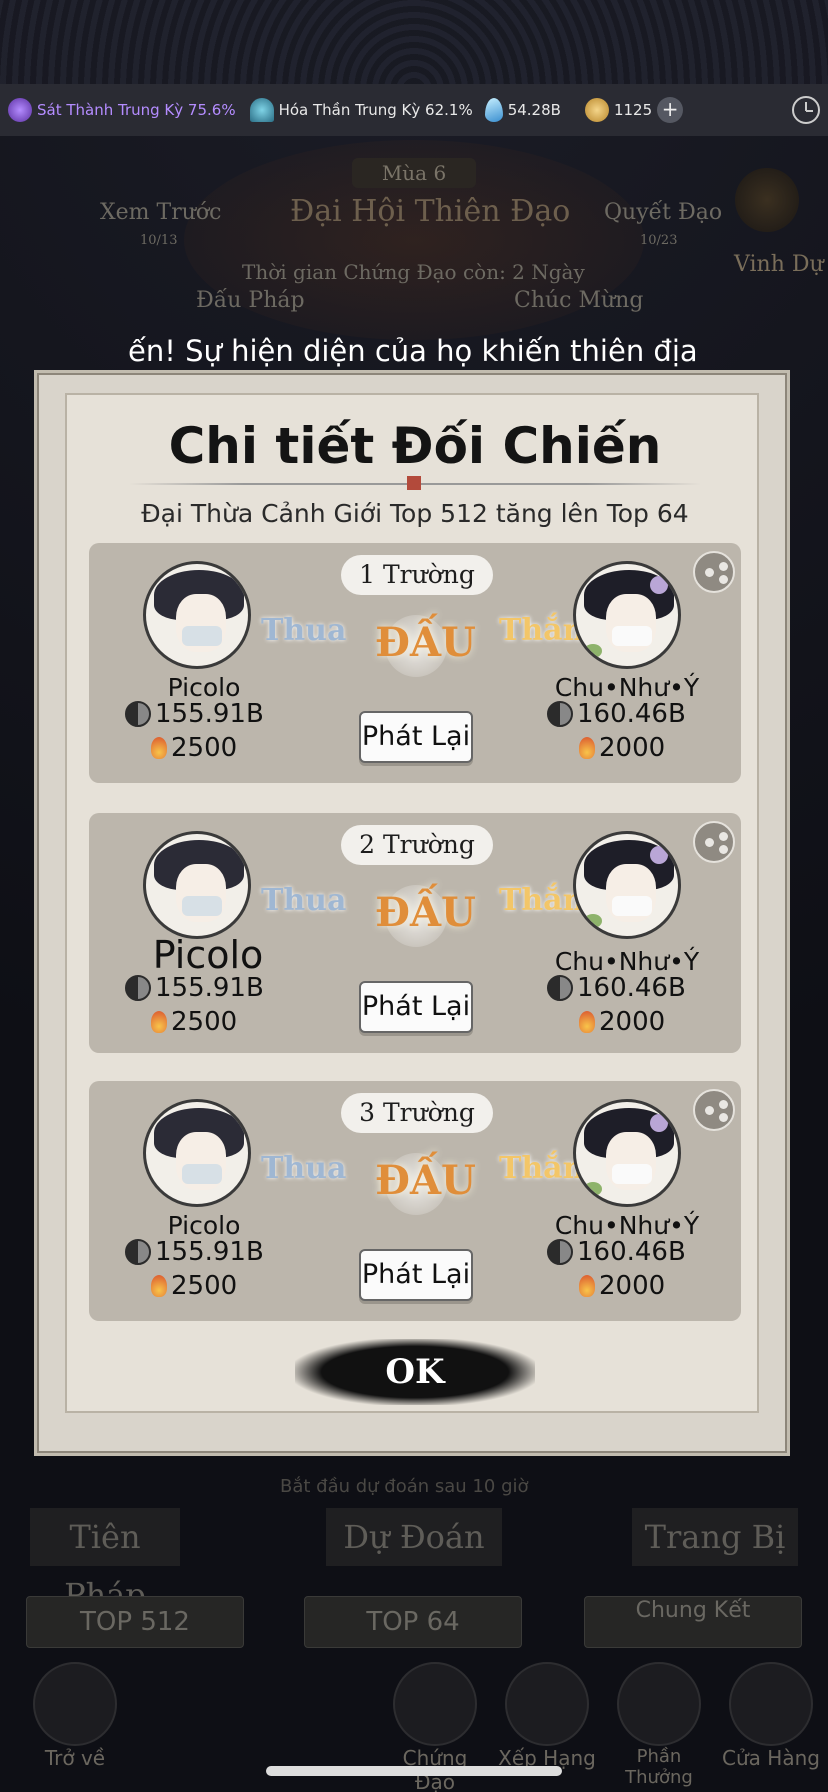  Describe the element at coordinates (414, 45) in the screenshot. I see `wave-pattern` at that location.